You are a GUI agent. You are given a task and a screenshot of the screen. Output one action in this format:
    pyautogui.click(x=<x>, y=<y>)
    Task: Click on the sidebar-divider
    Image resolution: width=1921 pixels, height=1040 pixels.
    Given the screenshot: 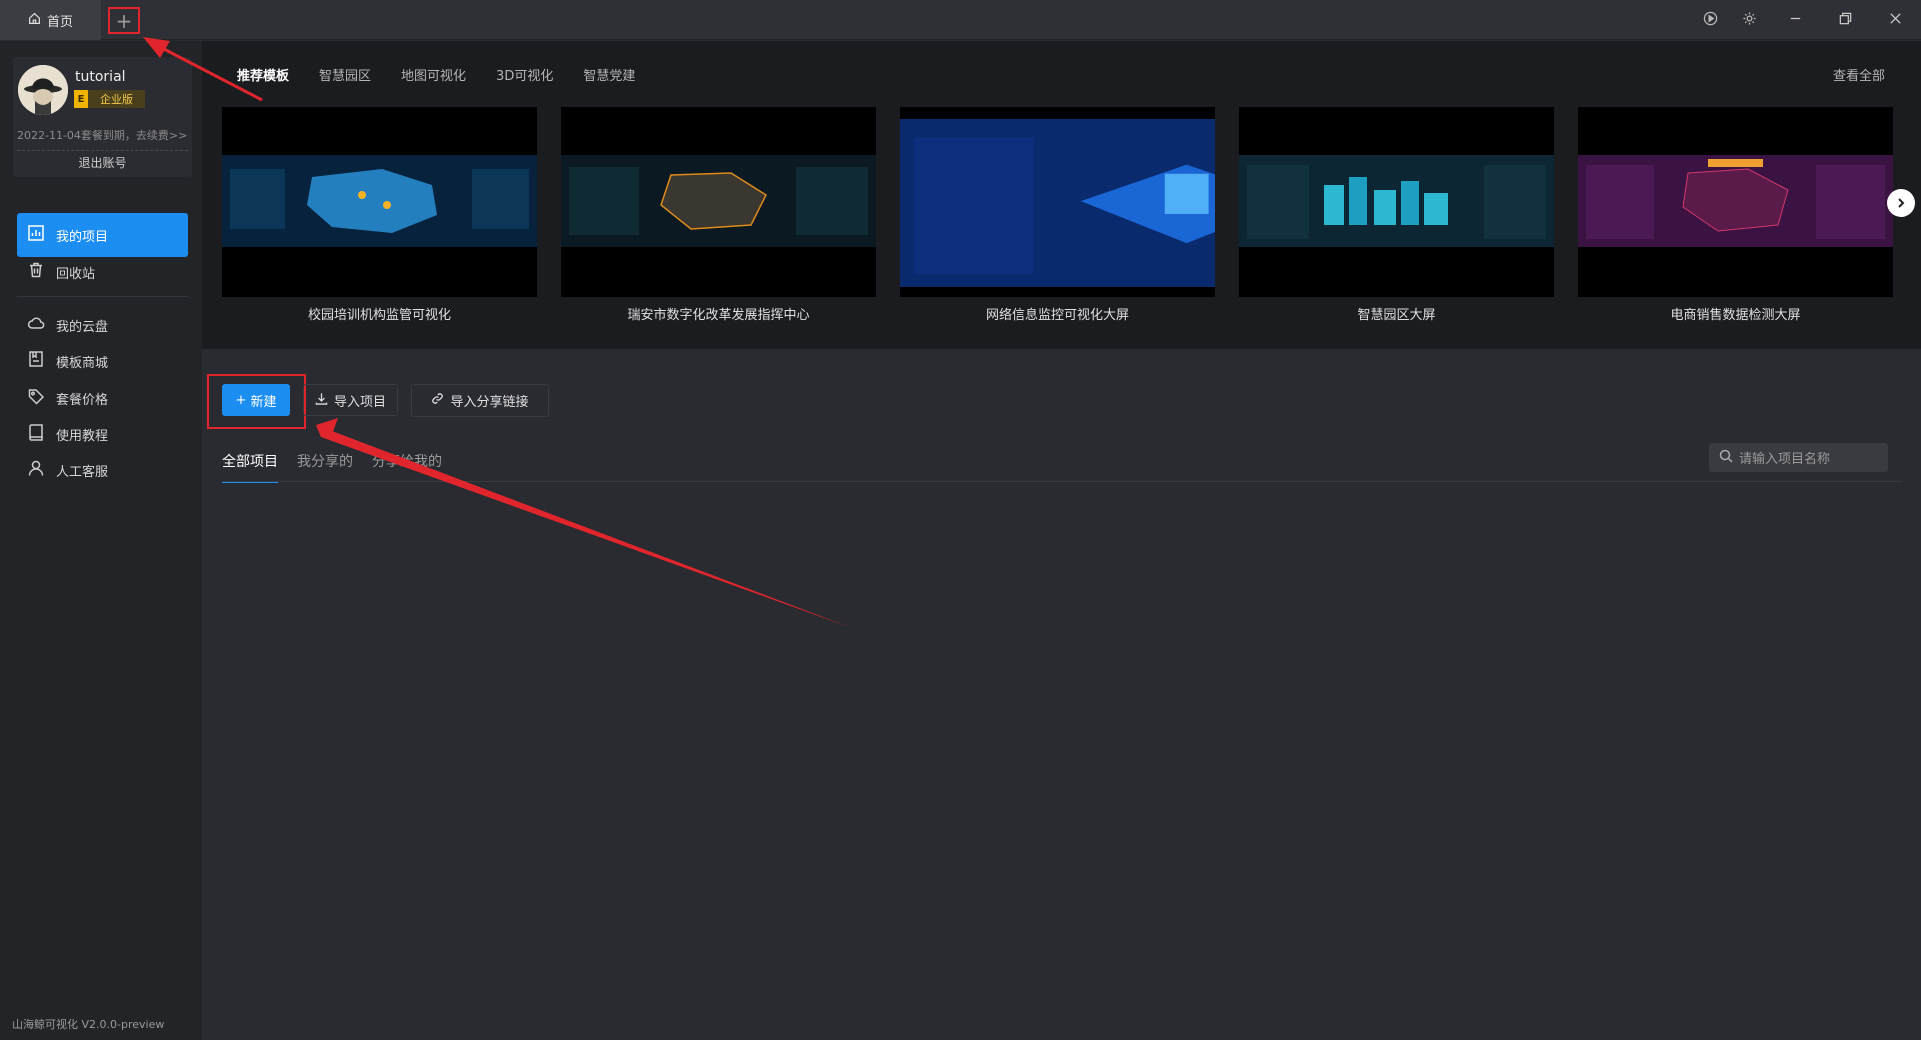 What is the action you would take?
    pyautogui.click(x=102, y=296)
    